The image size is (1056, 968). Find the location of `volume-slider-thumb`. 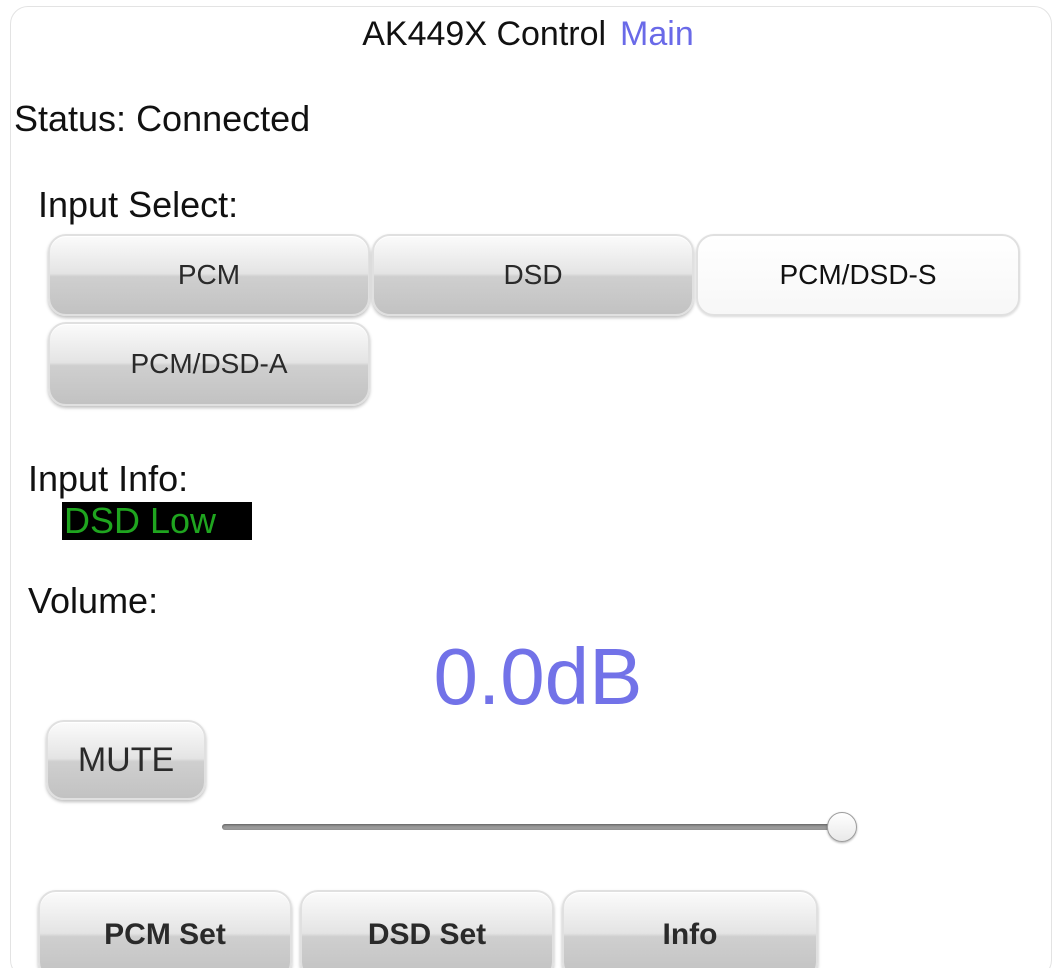

volume-slider-thumb is located at coordinates (842, 827).